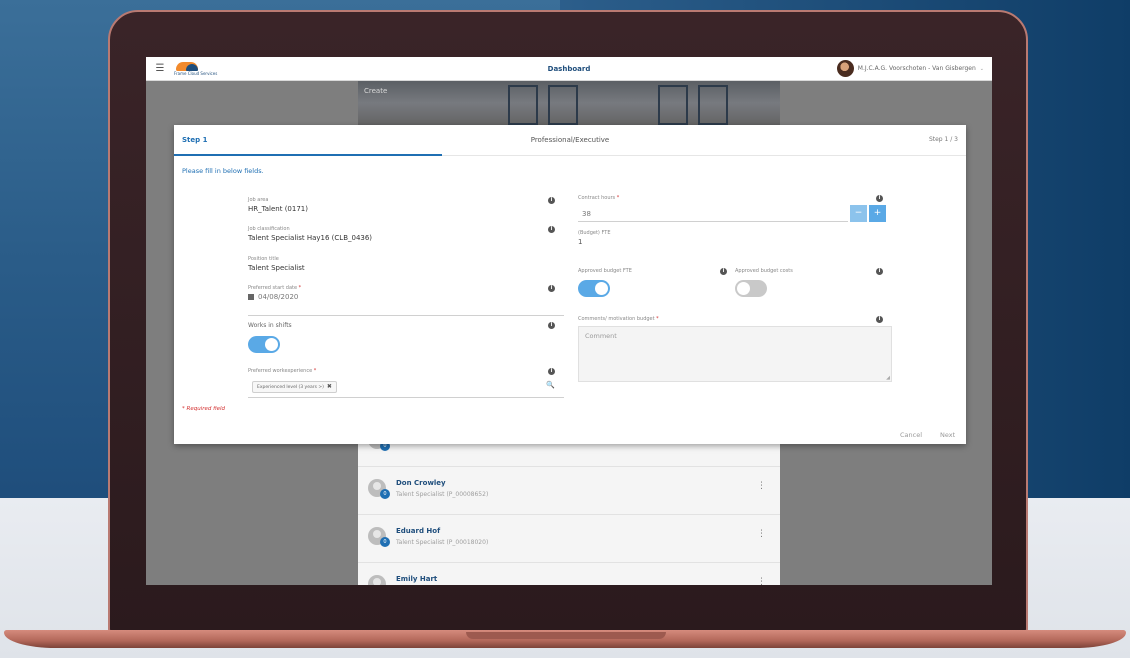 The width and height of the screenshot is (1130, 658). What do you see at coordinates (751, 288) in the screenshot?
I see `approved-budget-costs-toggle` at bounding box center [751, 288].